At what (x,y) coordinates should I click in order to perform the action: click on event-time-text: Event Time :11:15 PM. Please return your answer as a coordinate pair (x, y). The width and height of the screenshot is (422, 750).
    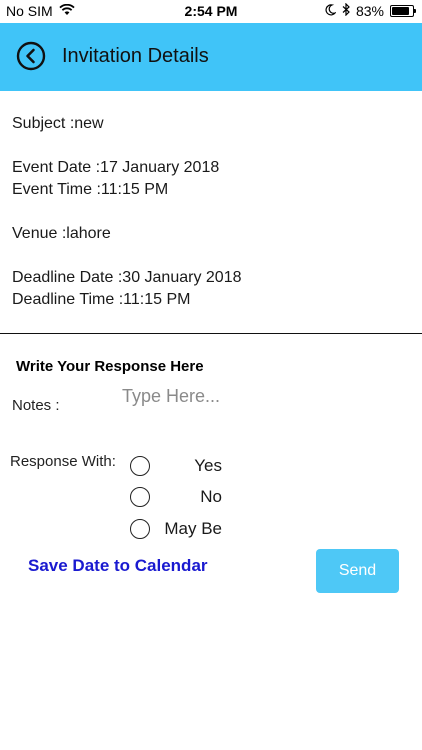
    Looking at the image, I should click on (90, 189).